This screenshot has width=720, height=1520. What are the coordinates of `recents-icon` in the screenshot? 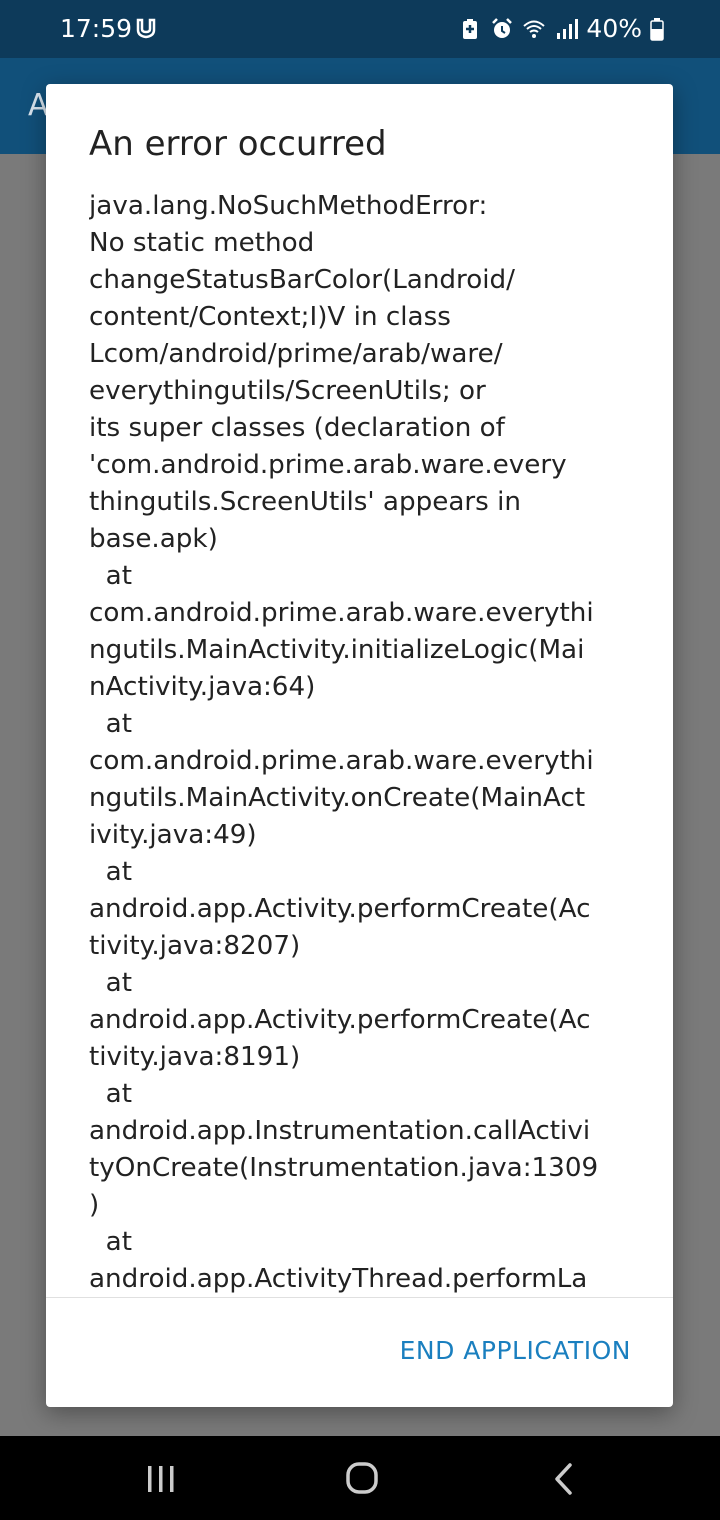 It's located at (161, 1479).